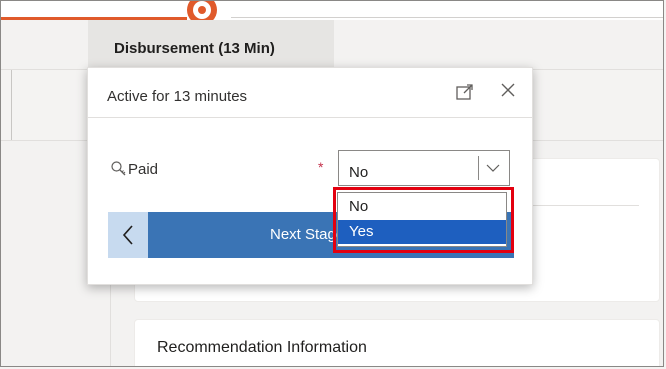 The image size is (666, 369). What do you see at coordinates (397, 342) in the screenshot?
I see `recommendation-section-card: Recommendation Information` at bounding box center [397, 342].